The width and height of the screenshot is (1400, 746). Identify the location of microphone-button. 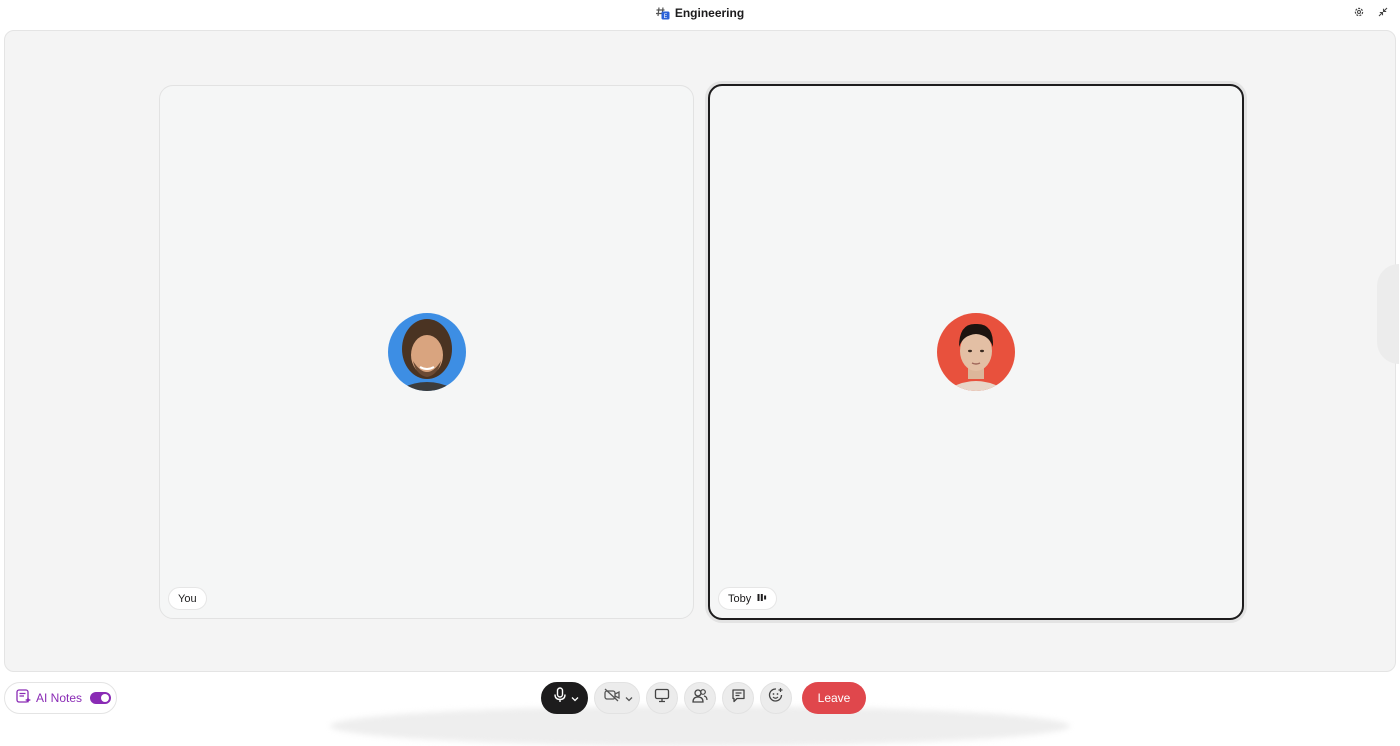
(564, 697).